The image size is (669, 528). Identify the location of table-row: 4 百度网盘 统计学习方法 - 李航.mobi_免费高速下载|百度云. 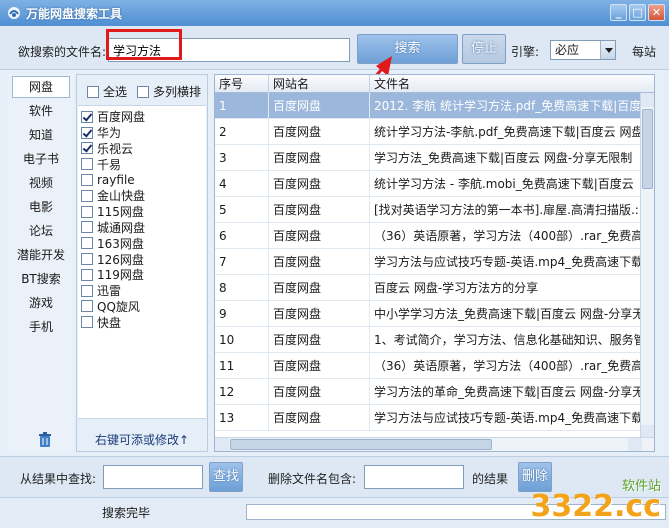
(428, 184).